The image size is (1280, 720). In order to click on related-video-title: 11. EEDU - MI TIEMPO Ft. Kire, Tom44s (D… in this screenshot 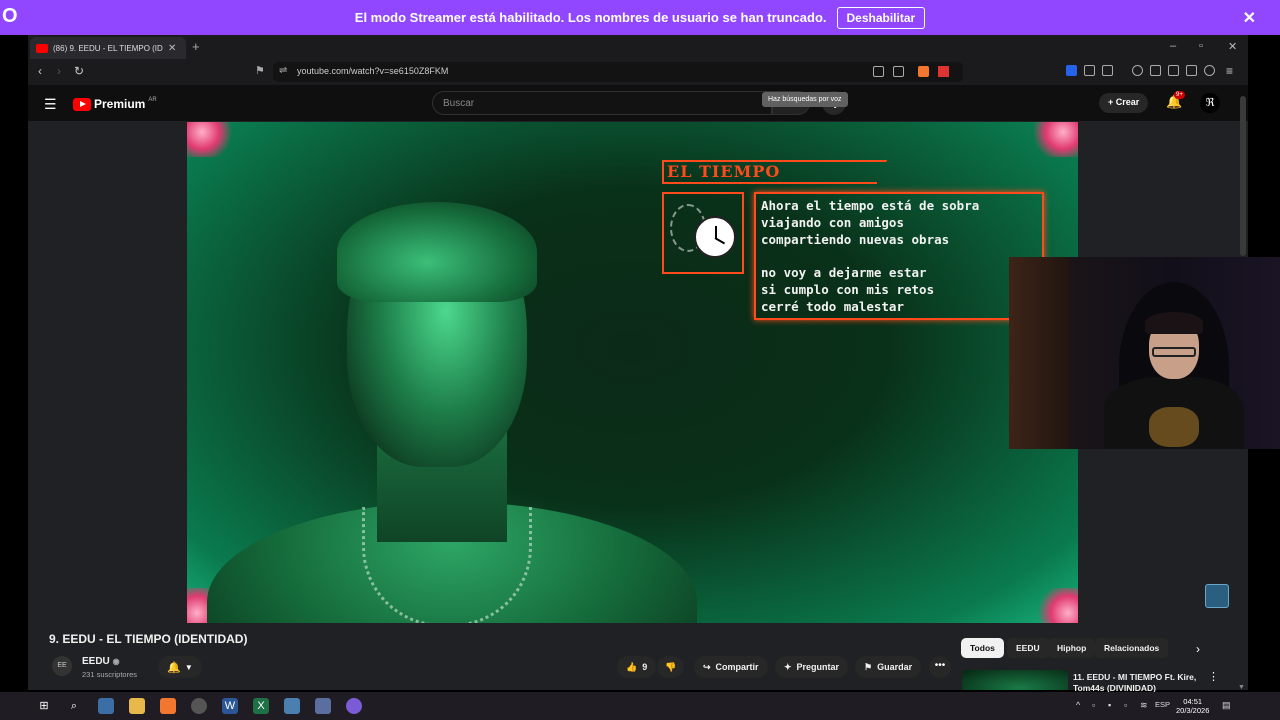, I will do `click(1138, 683)`.